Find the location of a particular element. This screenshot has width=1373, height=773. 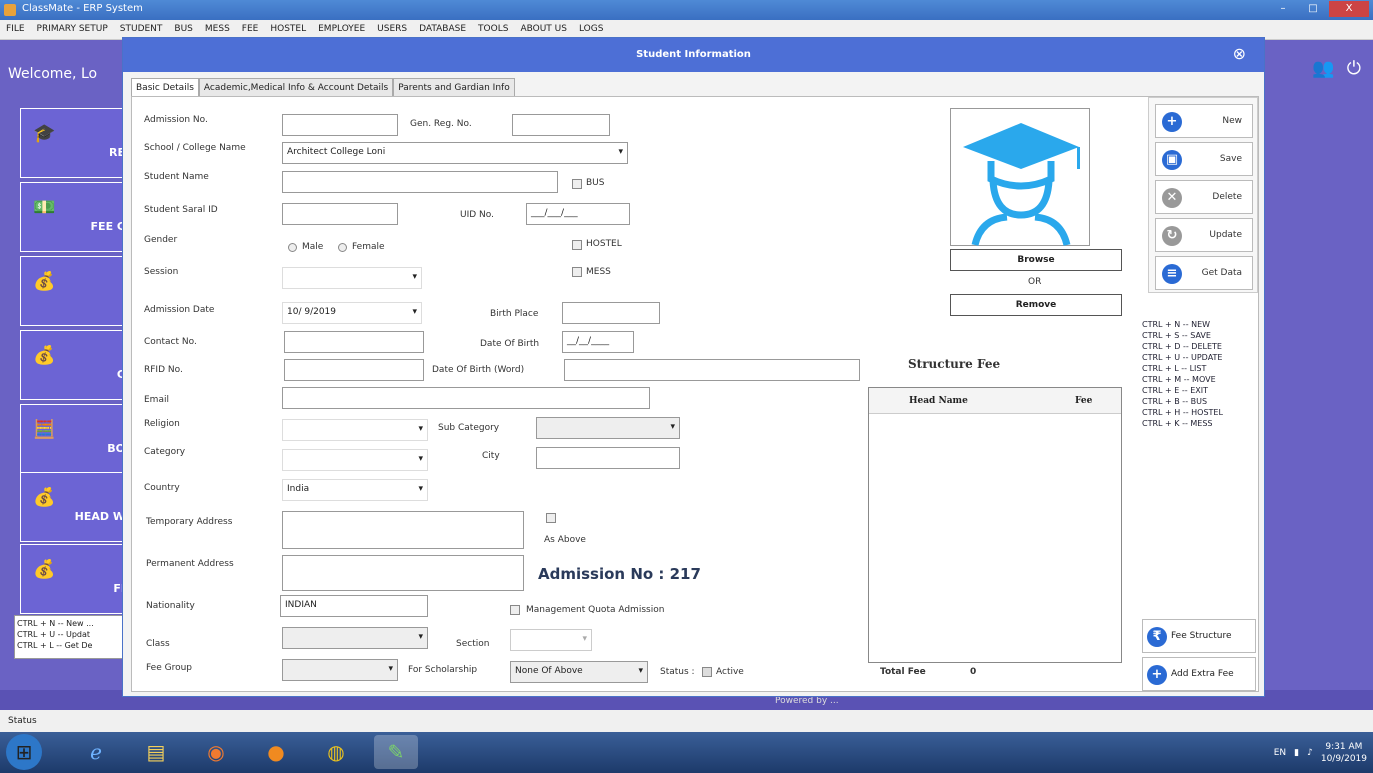

tile-books: 🧮 BO is located at coordinates (75, 439).